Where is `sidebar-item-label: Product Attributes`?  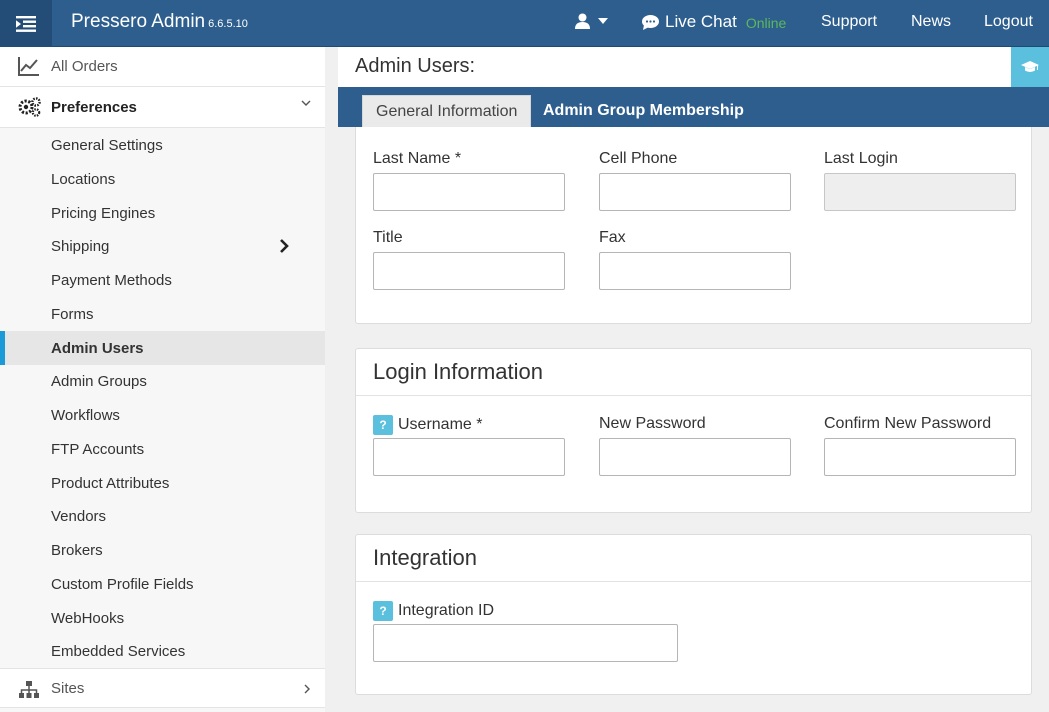
sidebar-item-label: Product Attributes is located at coordinates (110, 483).